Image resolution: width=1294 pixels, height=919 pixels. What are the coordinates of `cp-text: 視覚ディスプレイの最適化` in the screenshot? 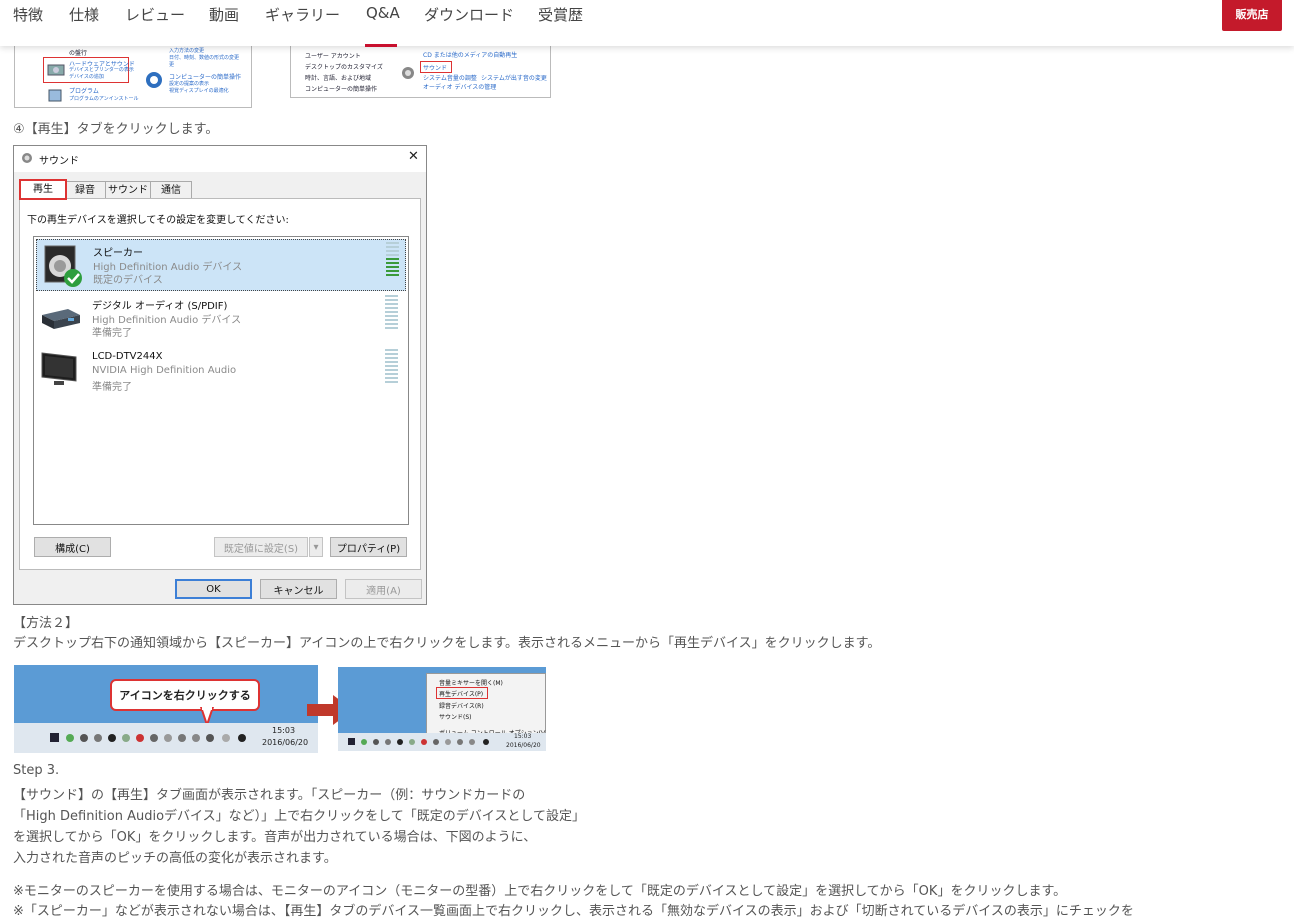 It's located at (199, 91).